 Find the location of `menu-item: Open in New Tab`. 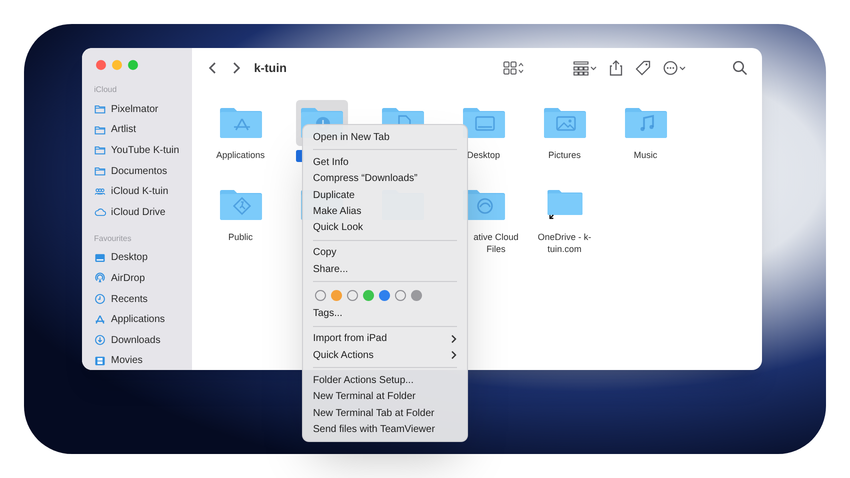

menu-item: Open in New Tab is located at coordinates (385, 137).